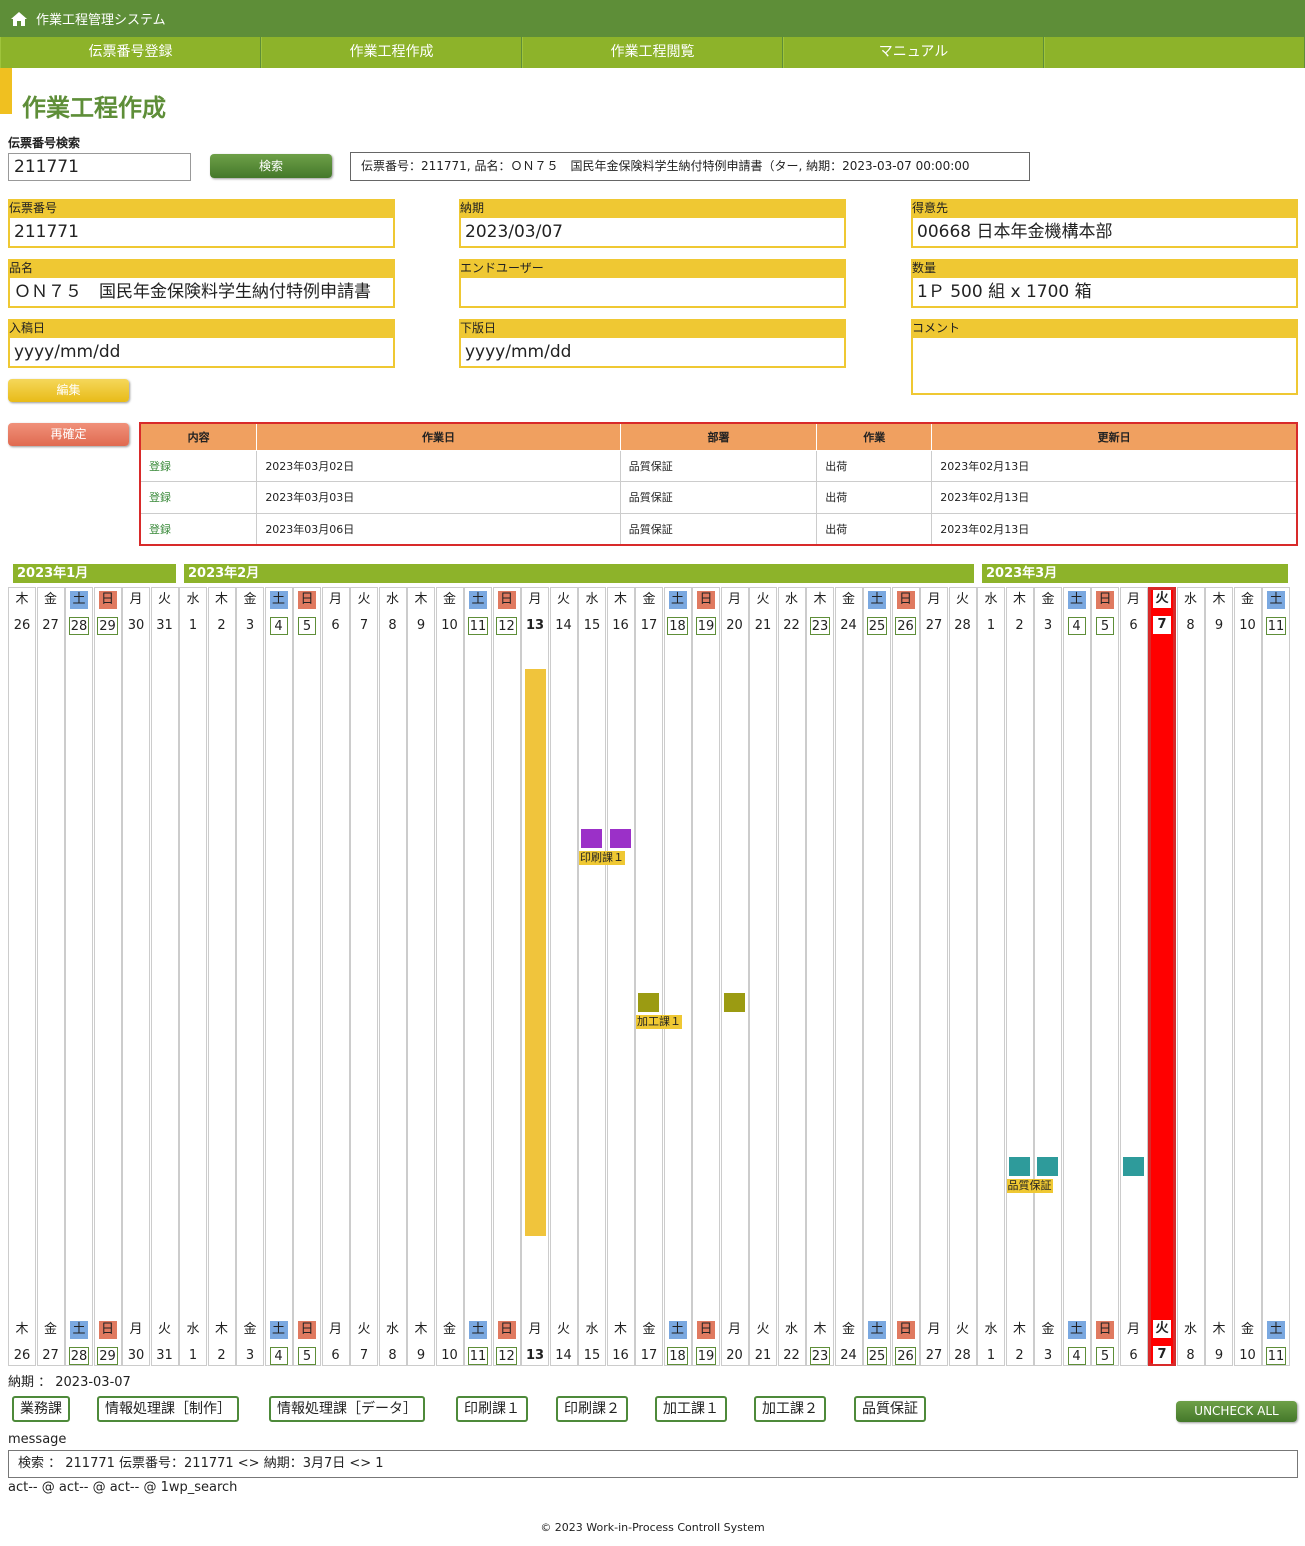 The height and width of the screenshot is (1546, 1305). I want to click on nav-process-create: 作業工程作成, so click(391, 52).